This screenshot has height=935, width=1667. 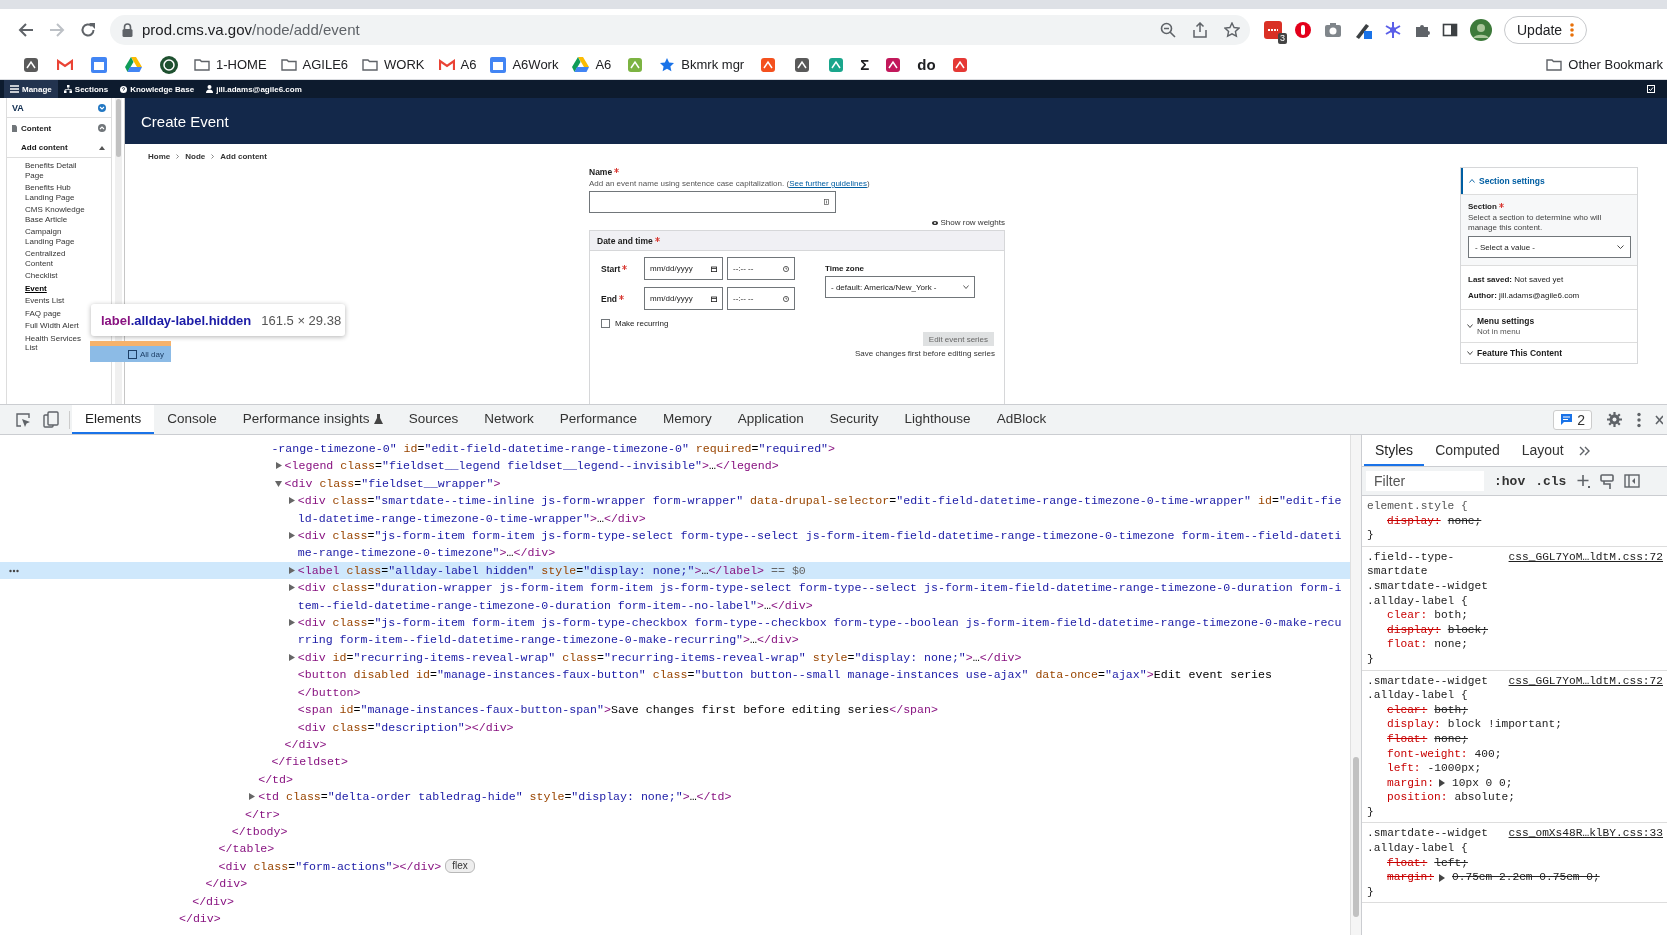 What do you see at coordinates (675, 449) in the screenshot?
I see `dom-tree-row: -range-timezone-0" id="edit-field-datetime-range-timezone-0" required="required">` at bounding box center [675, 449].